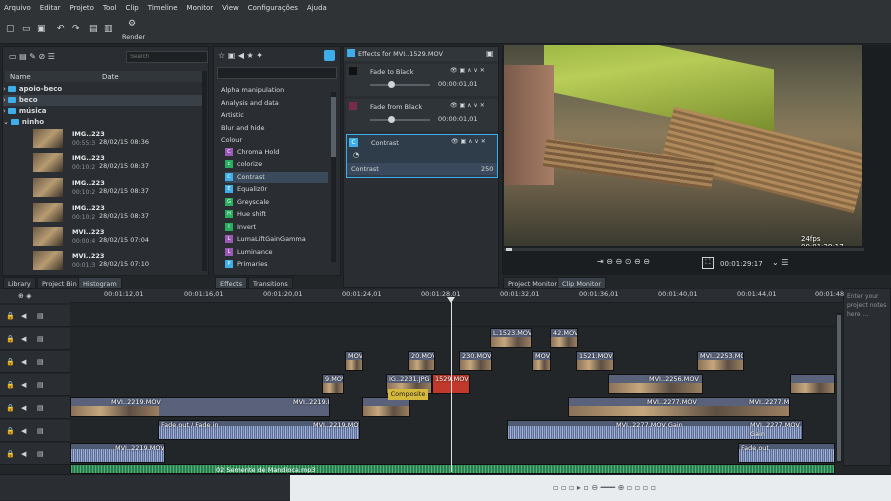 Image resolution: width=891 pixels, height=501 pixels. I want to click on playhead-marker, so click(451, 300).